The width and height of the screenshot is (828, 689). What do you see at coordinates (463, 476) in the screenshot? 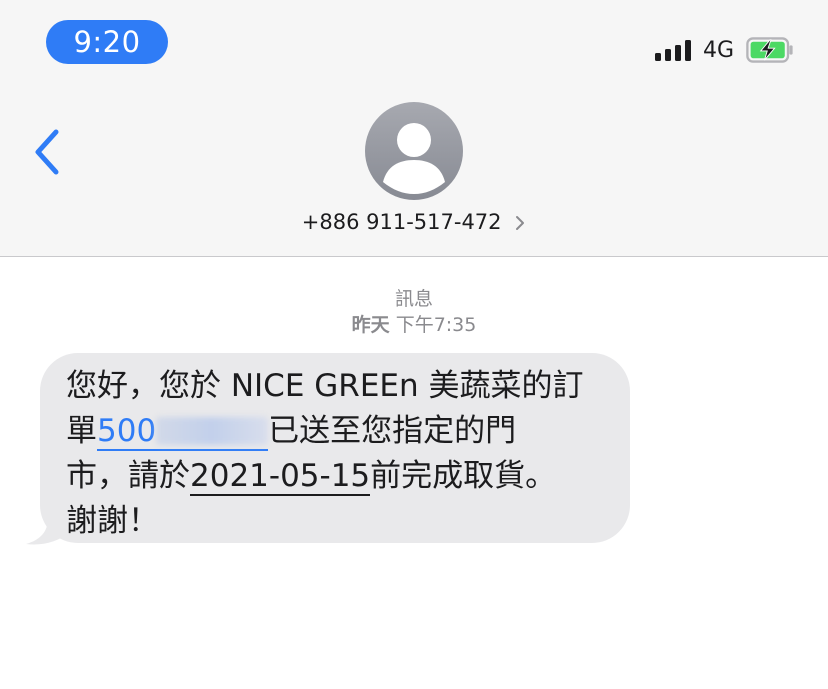
I see `message-line-3-suffix: 前完成取貨。` at bounding box center [463, 476].